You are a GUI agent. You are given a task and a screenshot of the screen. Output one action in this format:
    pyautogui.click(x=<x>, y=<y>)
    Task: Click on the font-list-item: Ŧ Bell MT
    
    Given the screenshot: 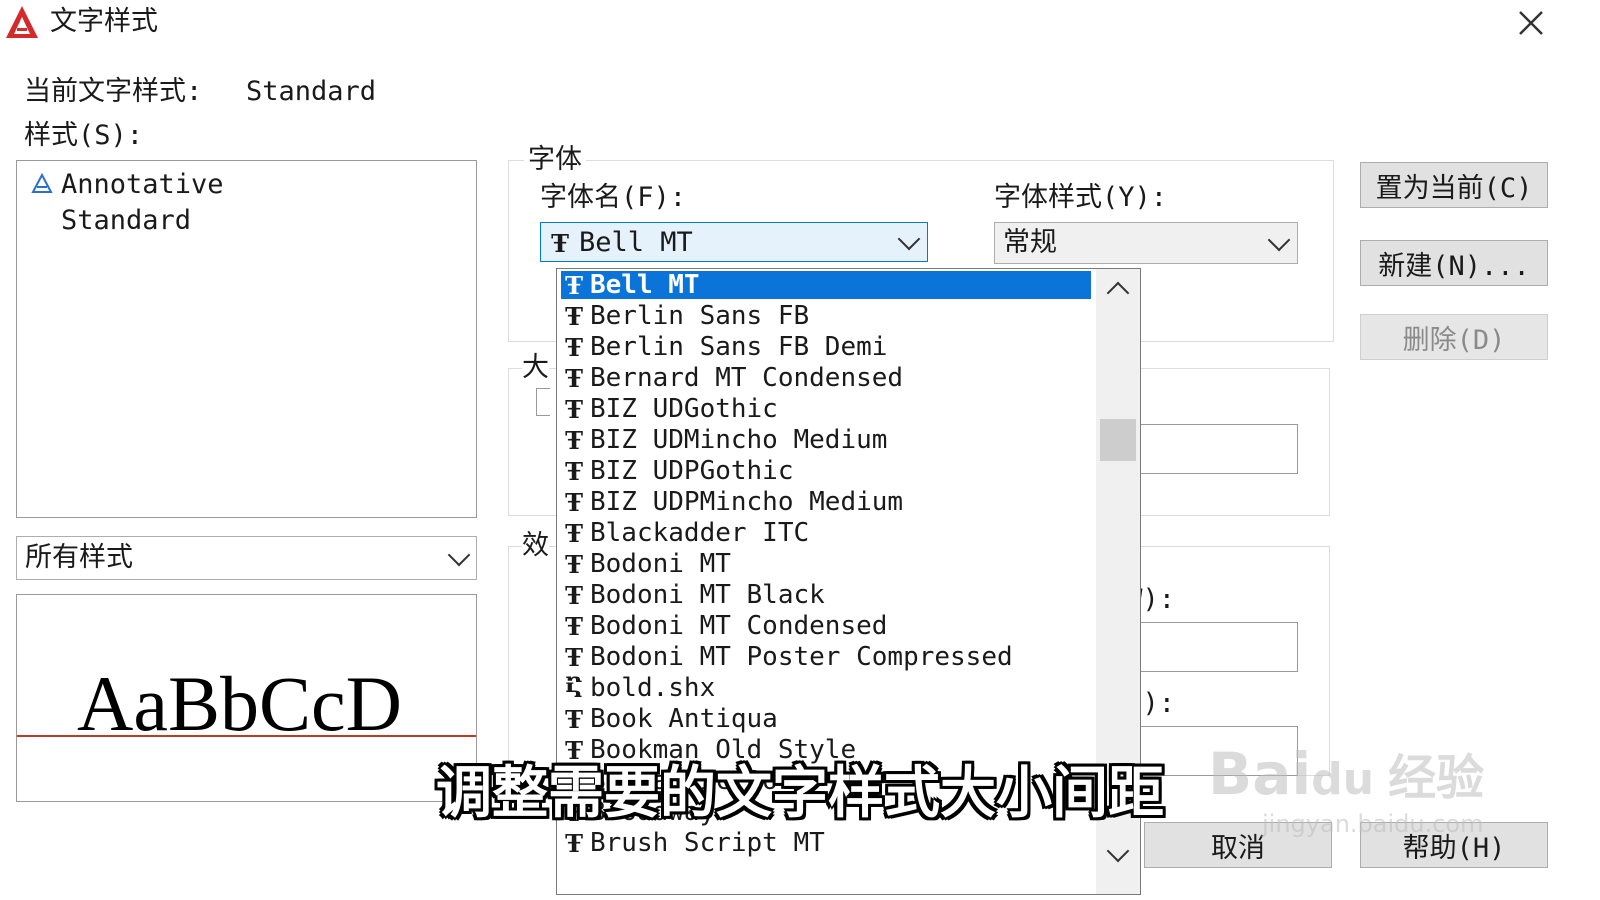 What is the action you would take?
    pyautogui.click(x=826, y=285)
    